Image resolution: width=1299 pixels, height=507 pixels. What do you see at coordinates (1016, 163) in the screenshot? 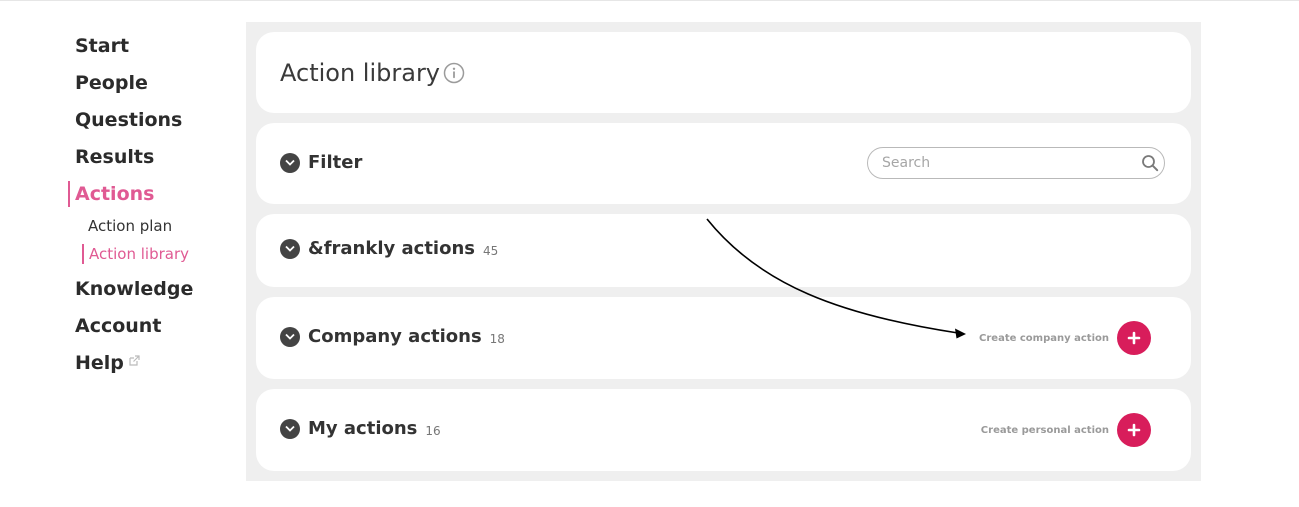
I see `search-input` at bounding box center [1016, 163].